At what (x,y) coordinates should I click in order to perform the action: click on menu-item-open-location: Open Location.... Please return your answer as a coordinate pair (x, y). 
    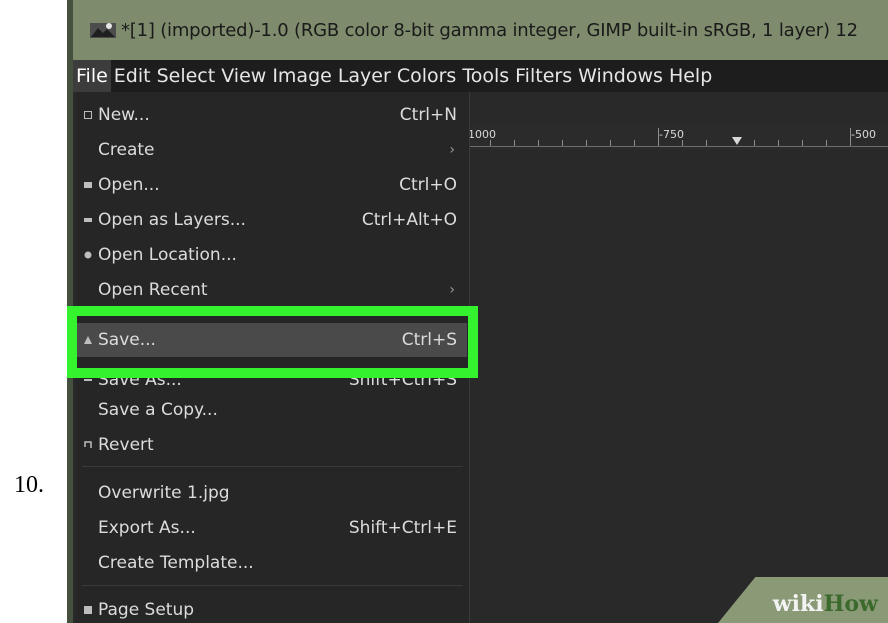
    Looking at the image, I should click on (271, 255).